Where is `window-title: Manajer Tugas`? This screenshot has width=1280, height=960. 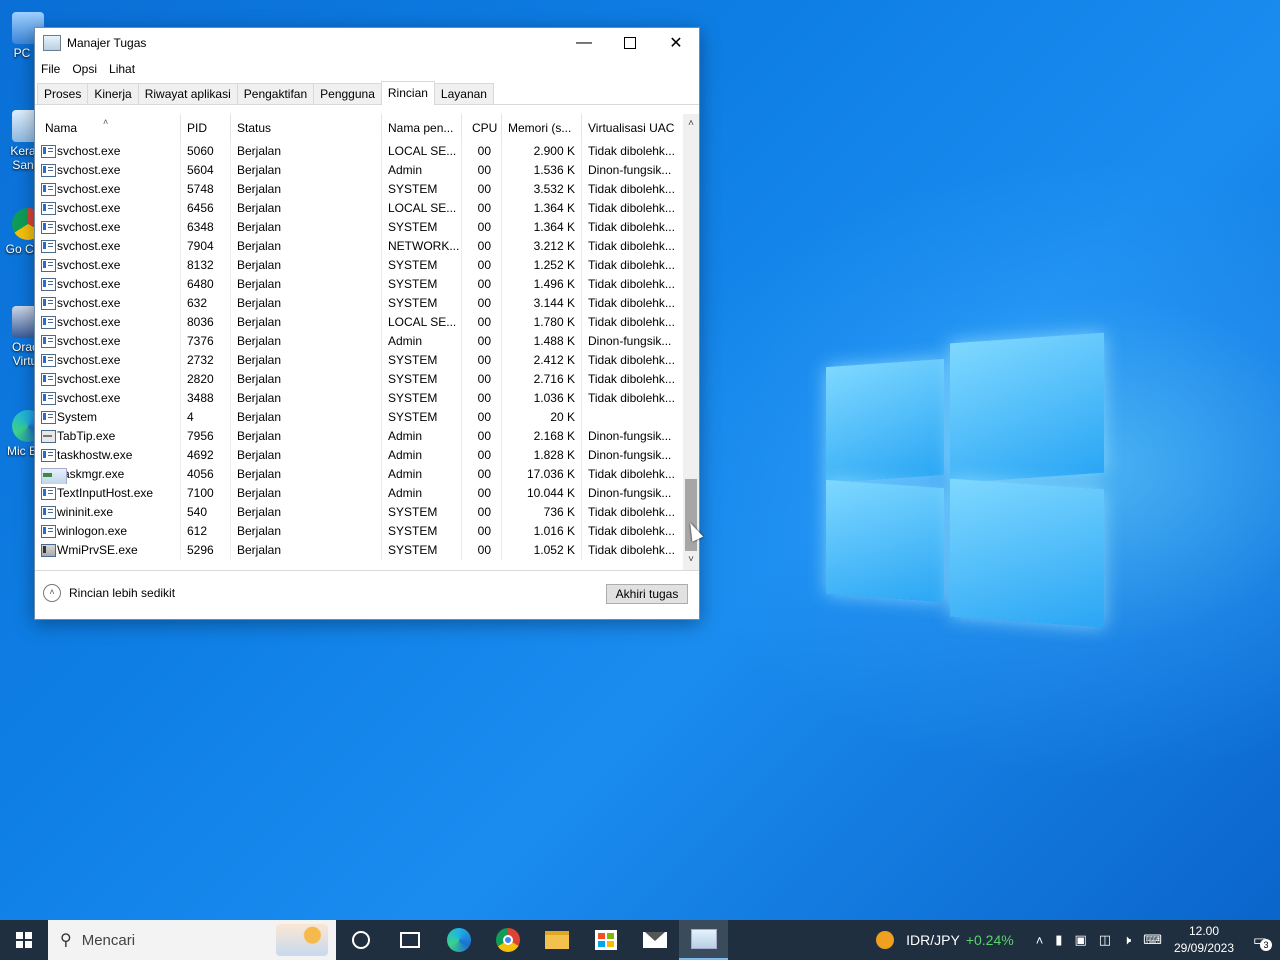
window-title: Manajer Tugas is located at coordinates (107, 43).